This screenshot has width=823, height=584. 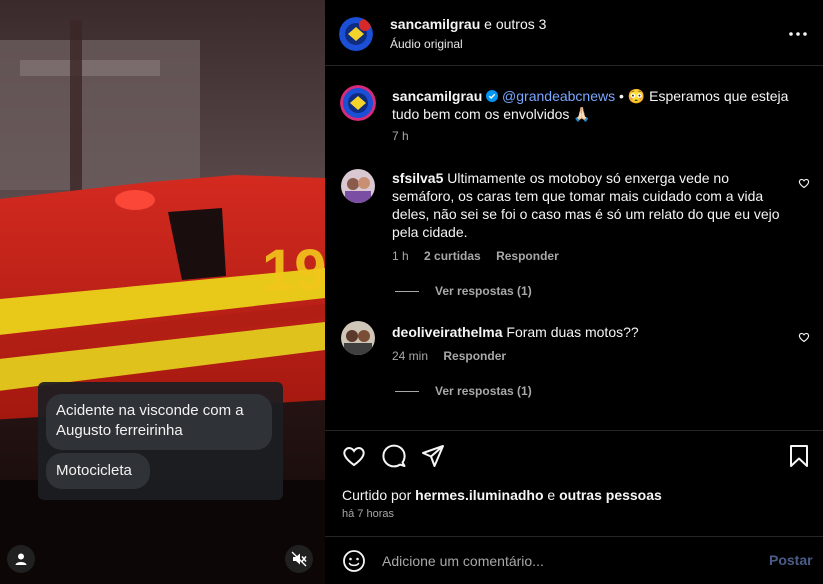 What do you see at coordinates (479, 495) in the screenshot?
I see `liked-by-user: hermes.iluminadho` at bounding box center [479, 495].